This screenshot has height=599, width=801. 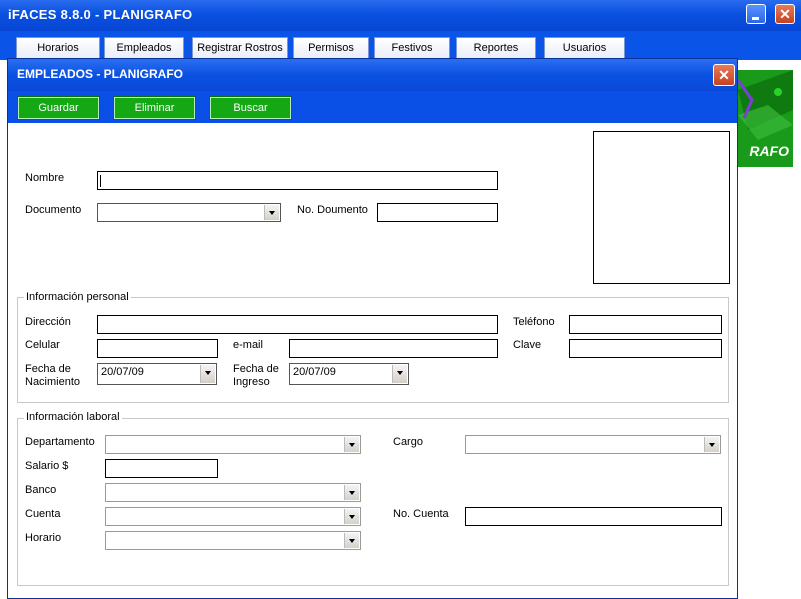 What do you see at coordinates (161, 468) in the screenshot?
I see `salario-input` at bounding box center [161, 468].